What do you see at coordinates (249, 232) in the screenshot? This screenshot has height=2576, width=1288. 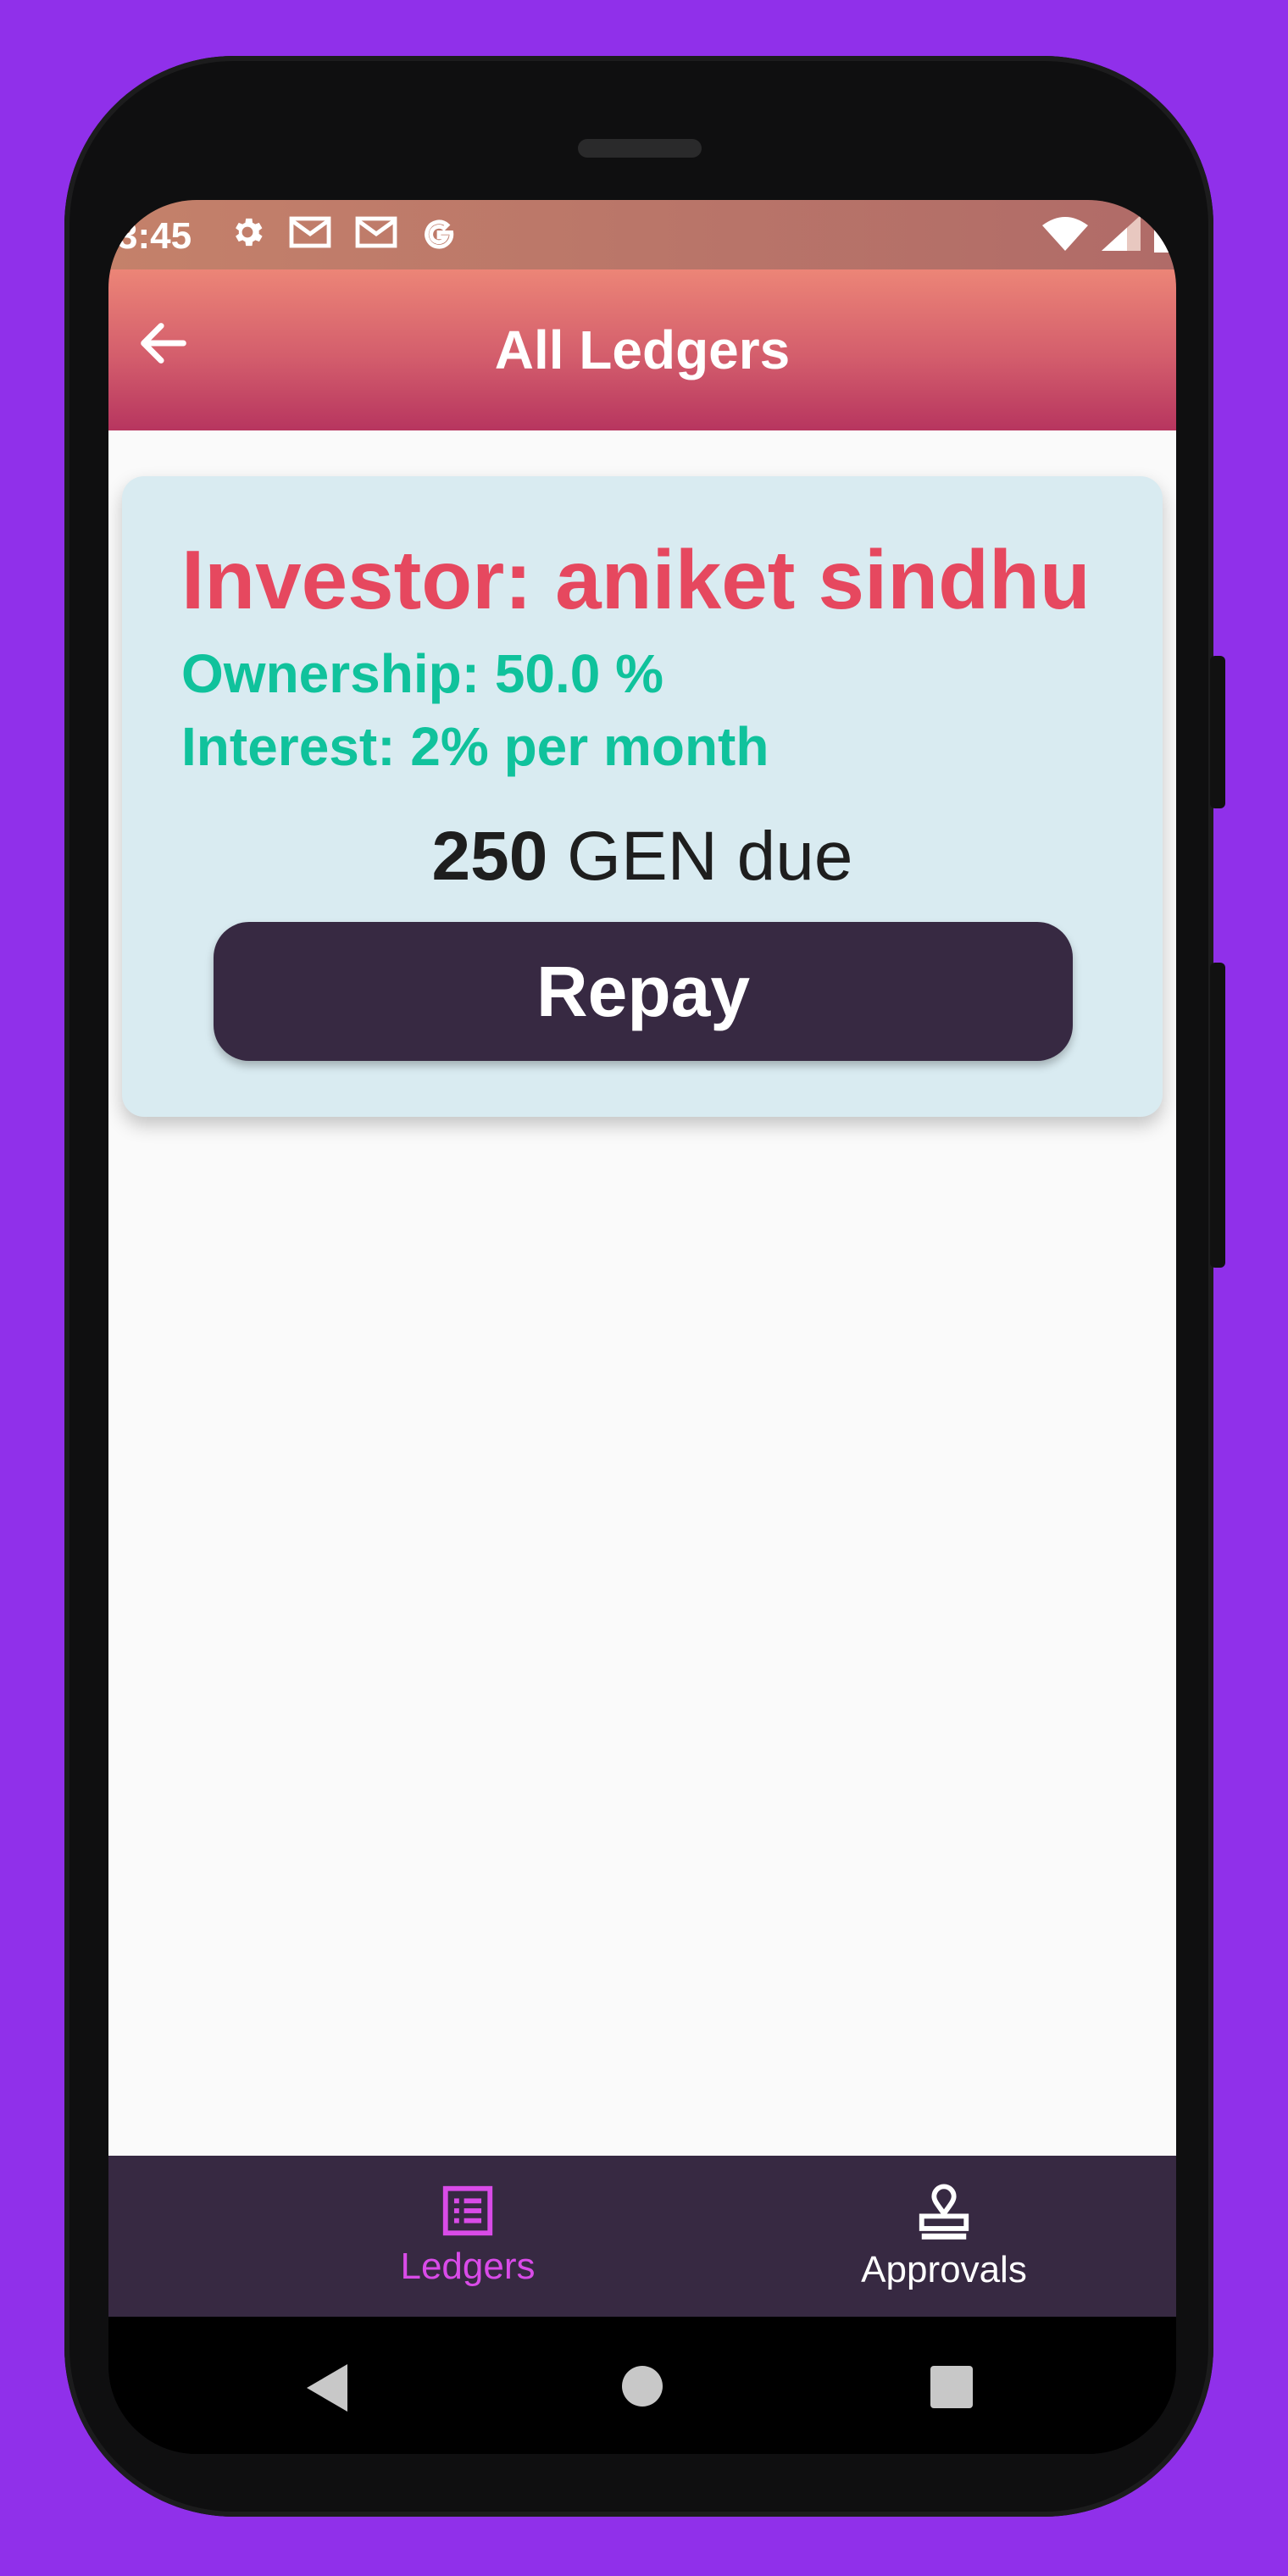 I see `gear-icon` at bounding box center [249, 232].